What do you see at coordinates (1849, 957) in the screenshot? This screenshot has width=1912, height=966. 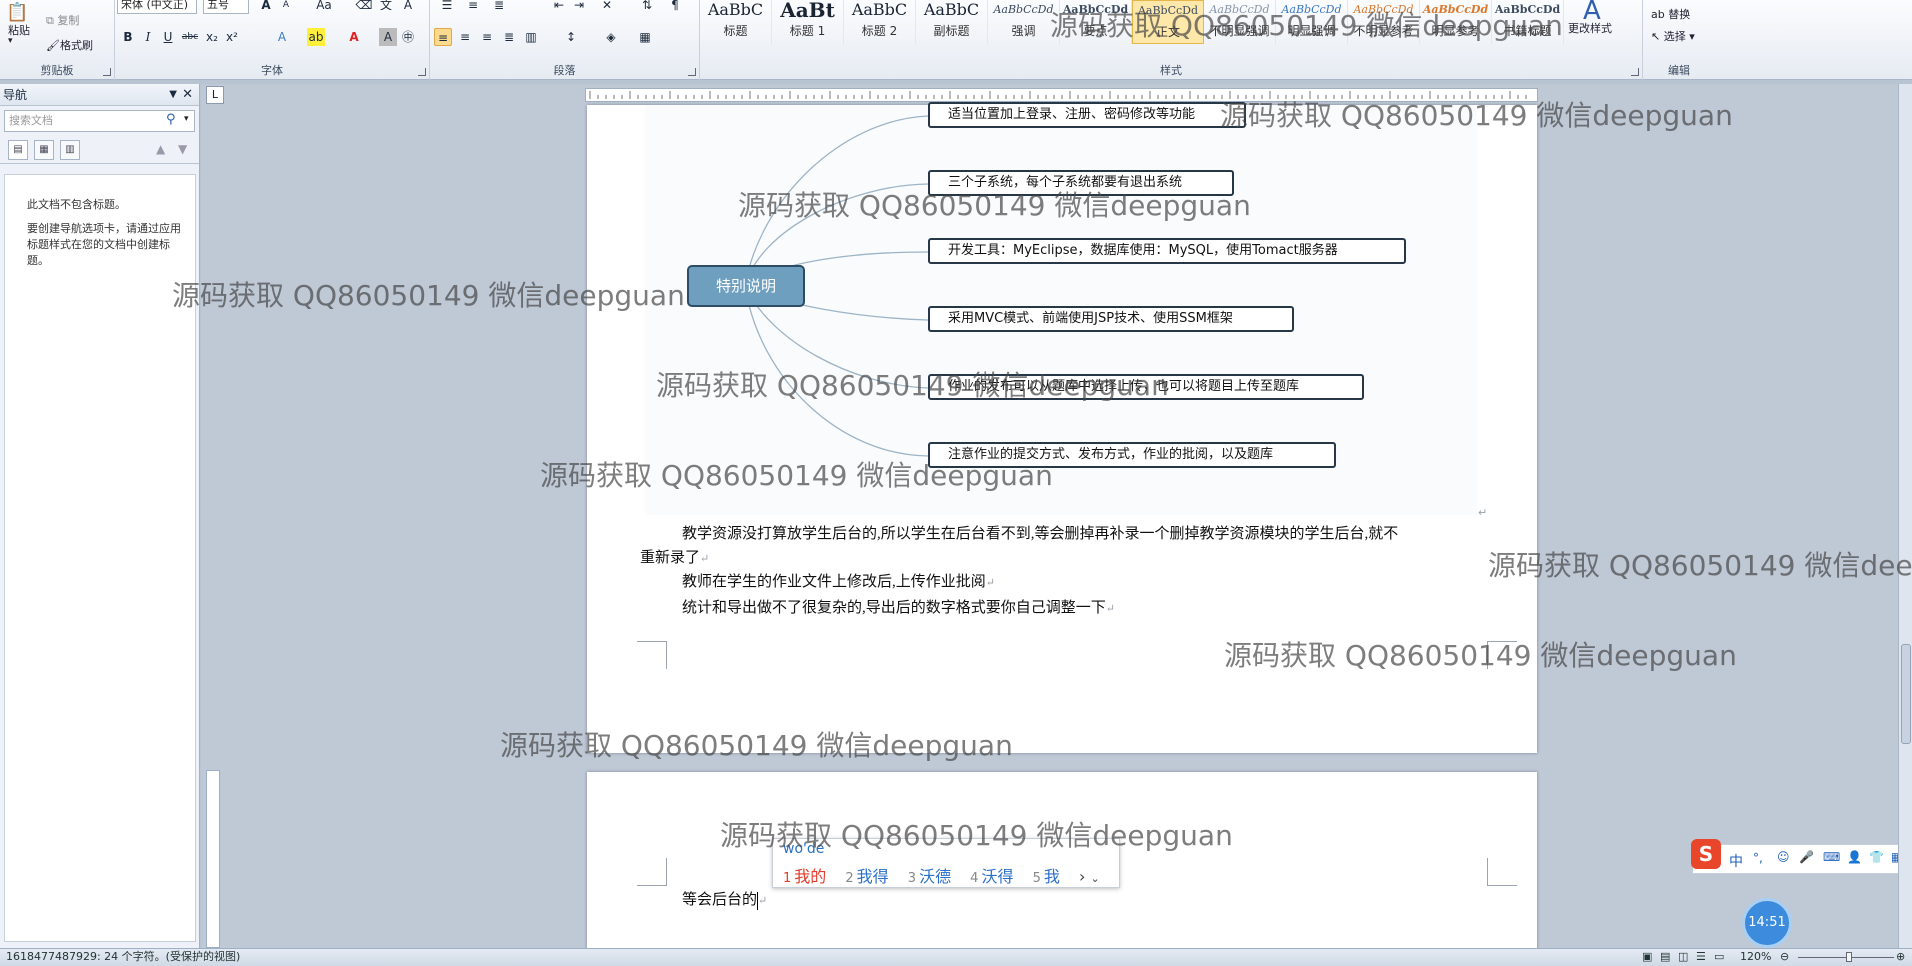 I see `zoom-slider-thumb` at bounding box center [1849, 957].